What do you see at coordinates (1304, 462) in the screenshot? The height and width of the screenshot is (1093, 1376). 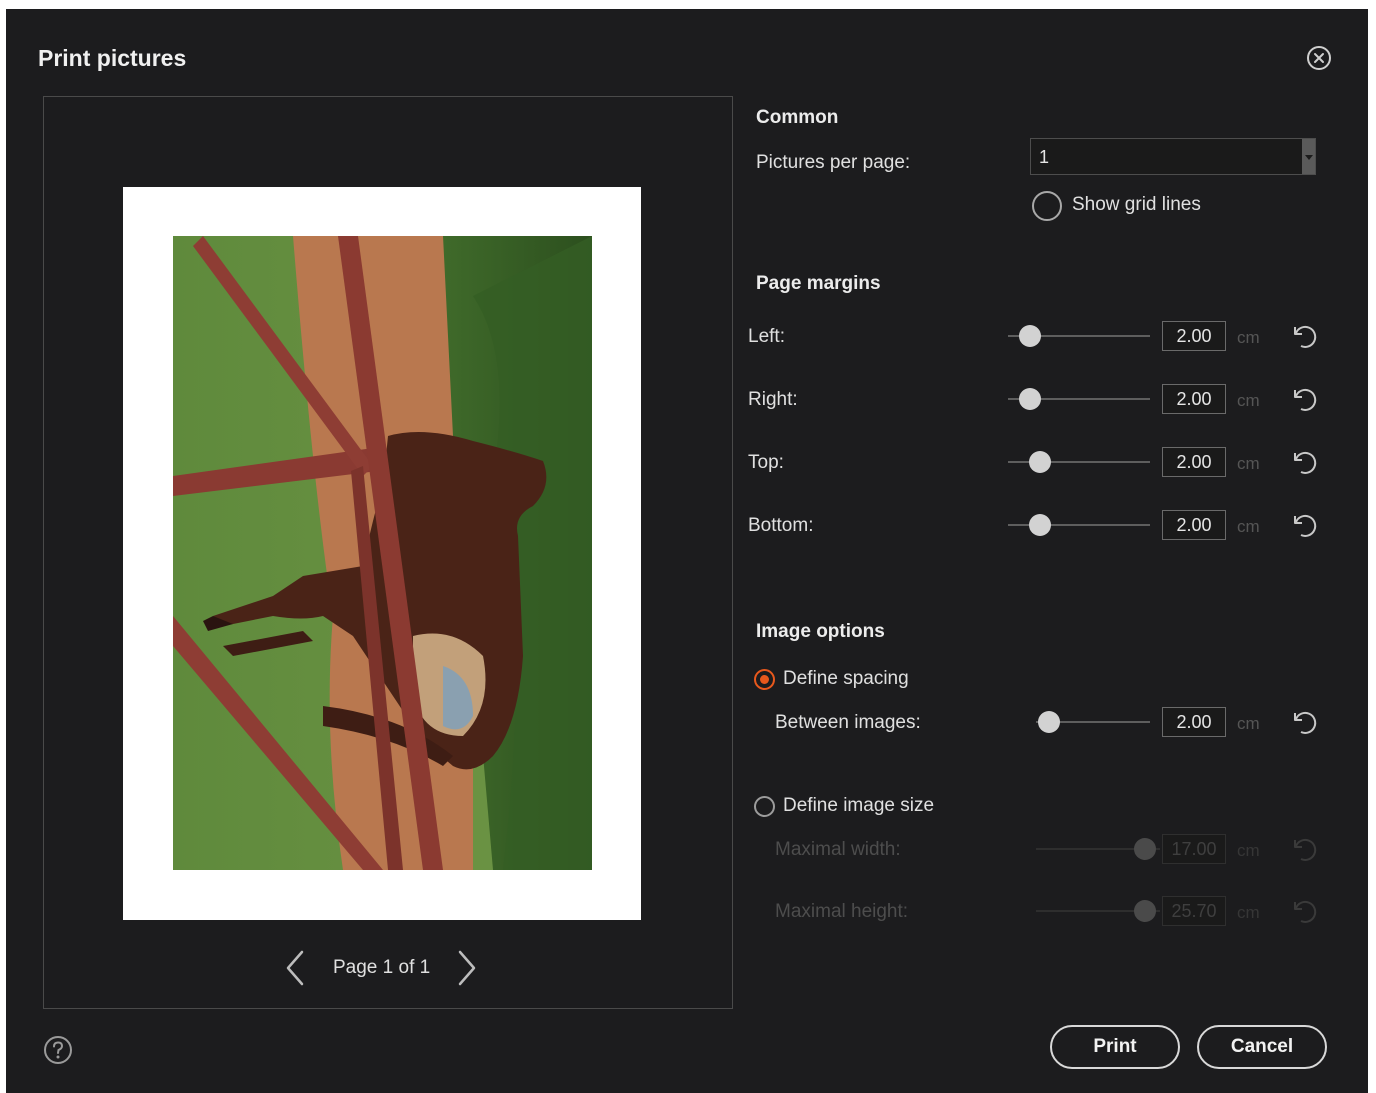 I see `reset-top-undo-icon` at bounding box center [1304, 462].